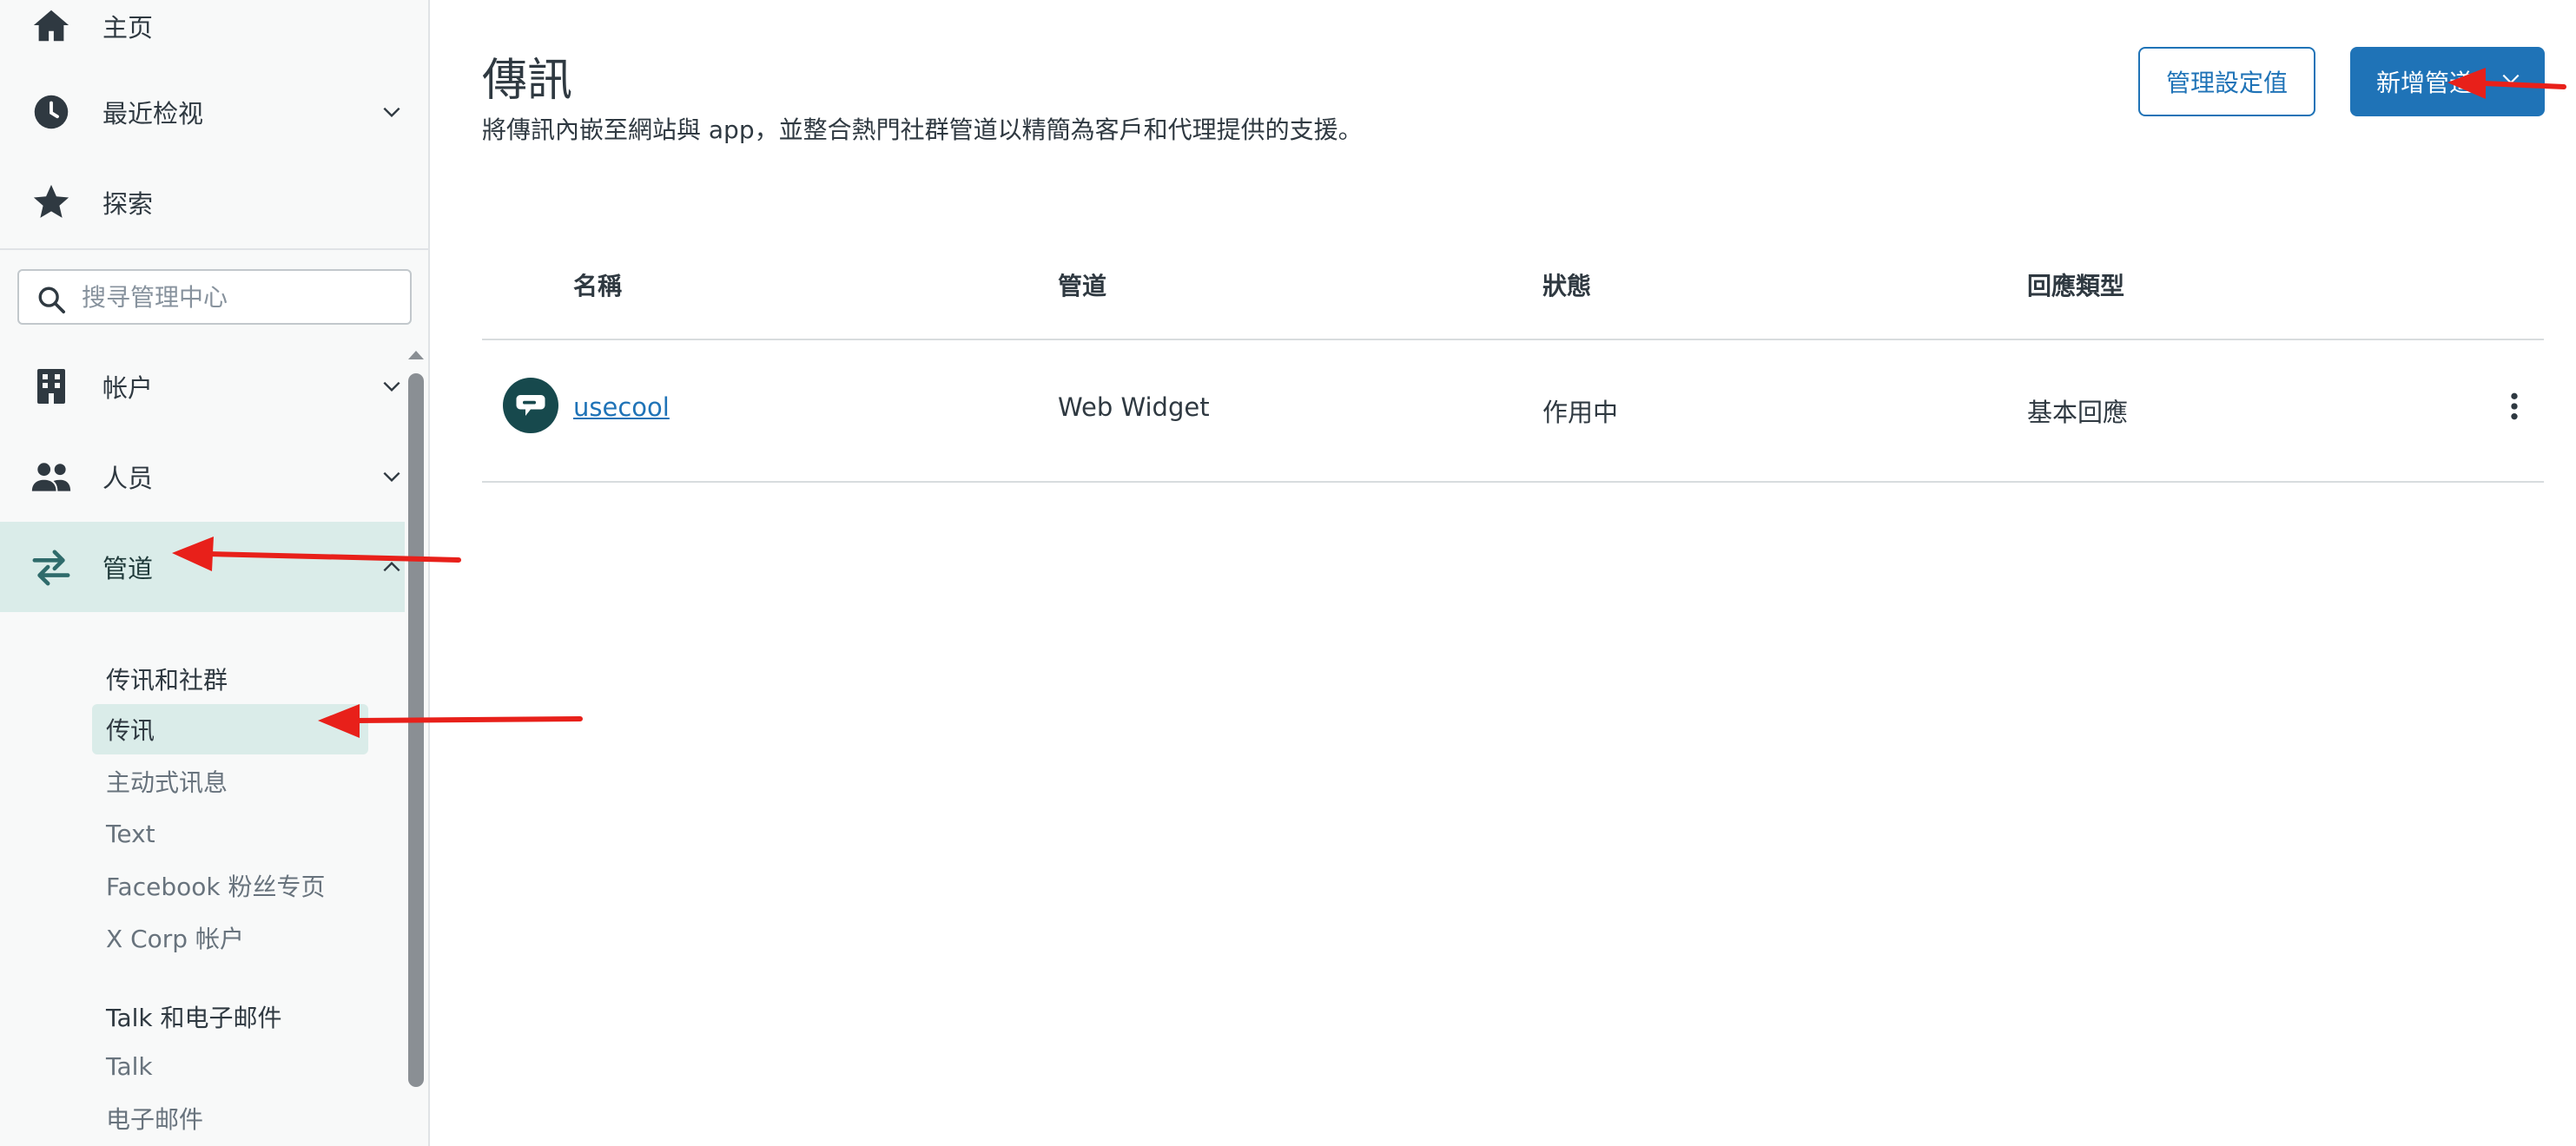  Describe the element at coordinates (52, 567) in the screenshot. I see `arrows-swap-icon` at that location.